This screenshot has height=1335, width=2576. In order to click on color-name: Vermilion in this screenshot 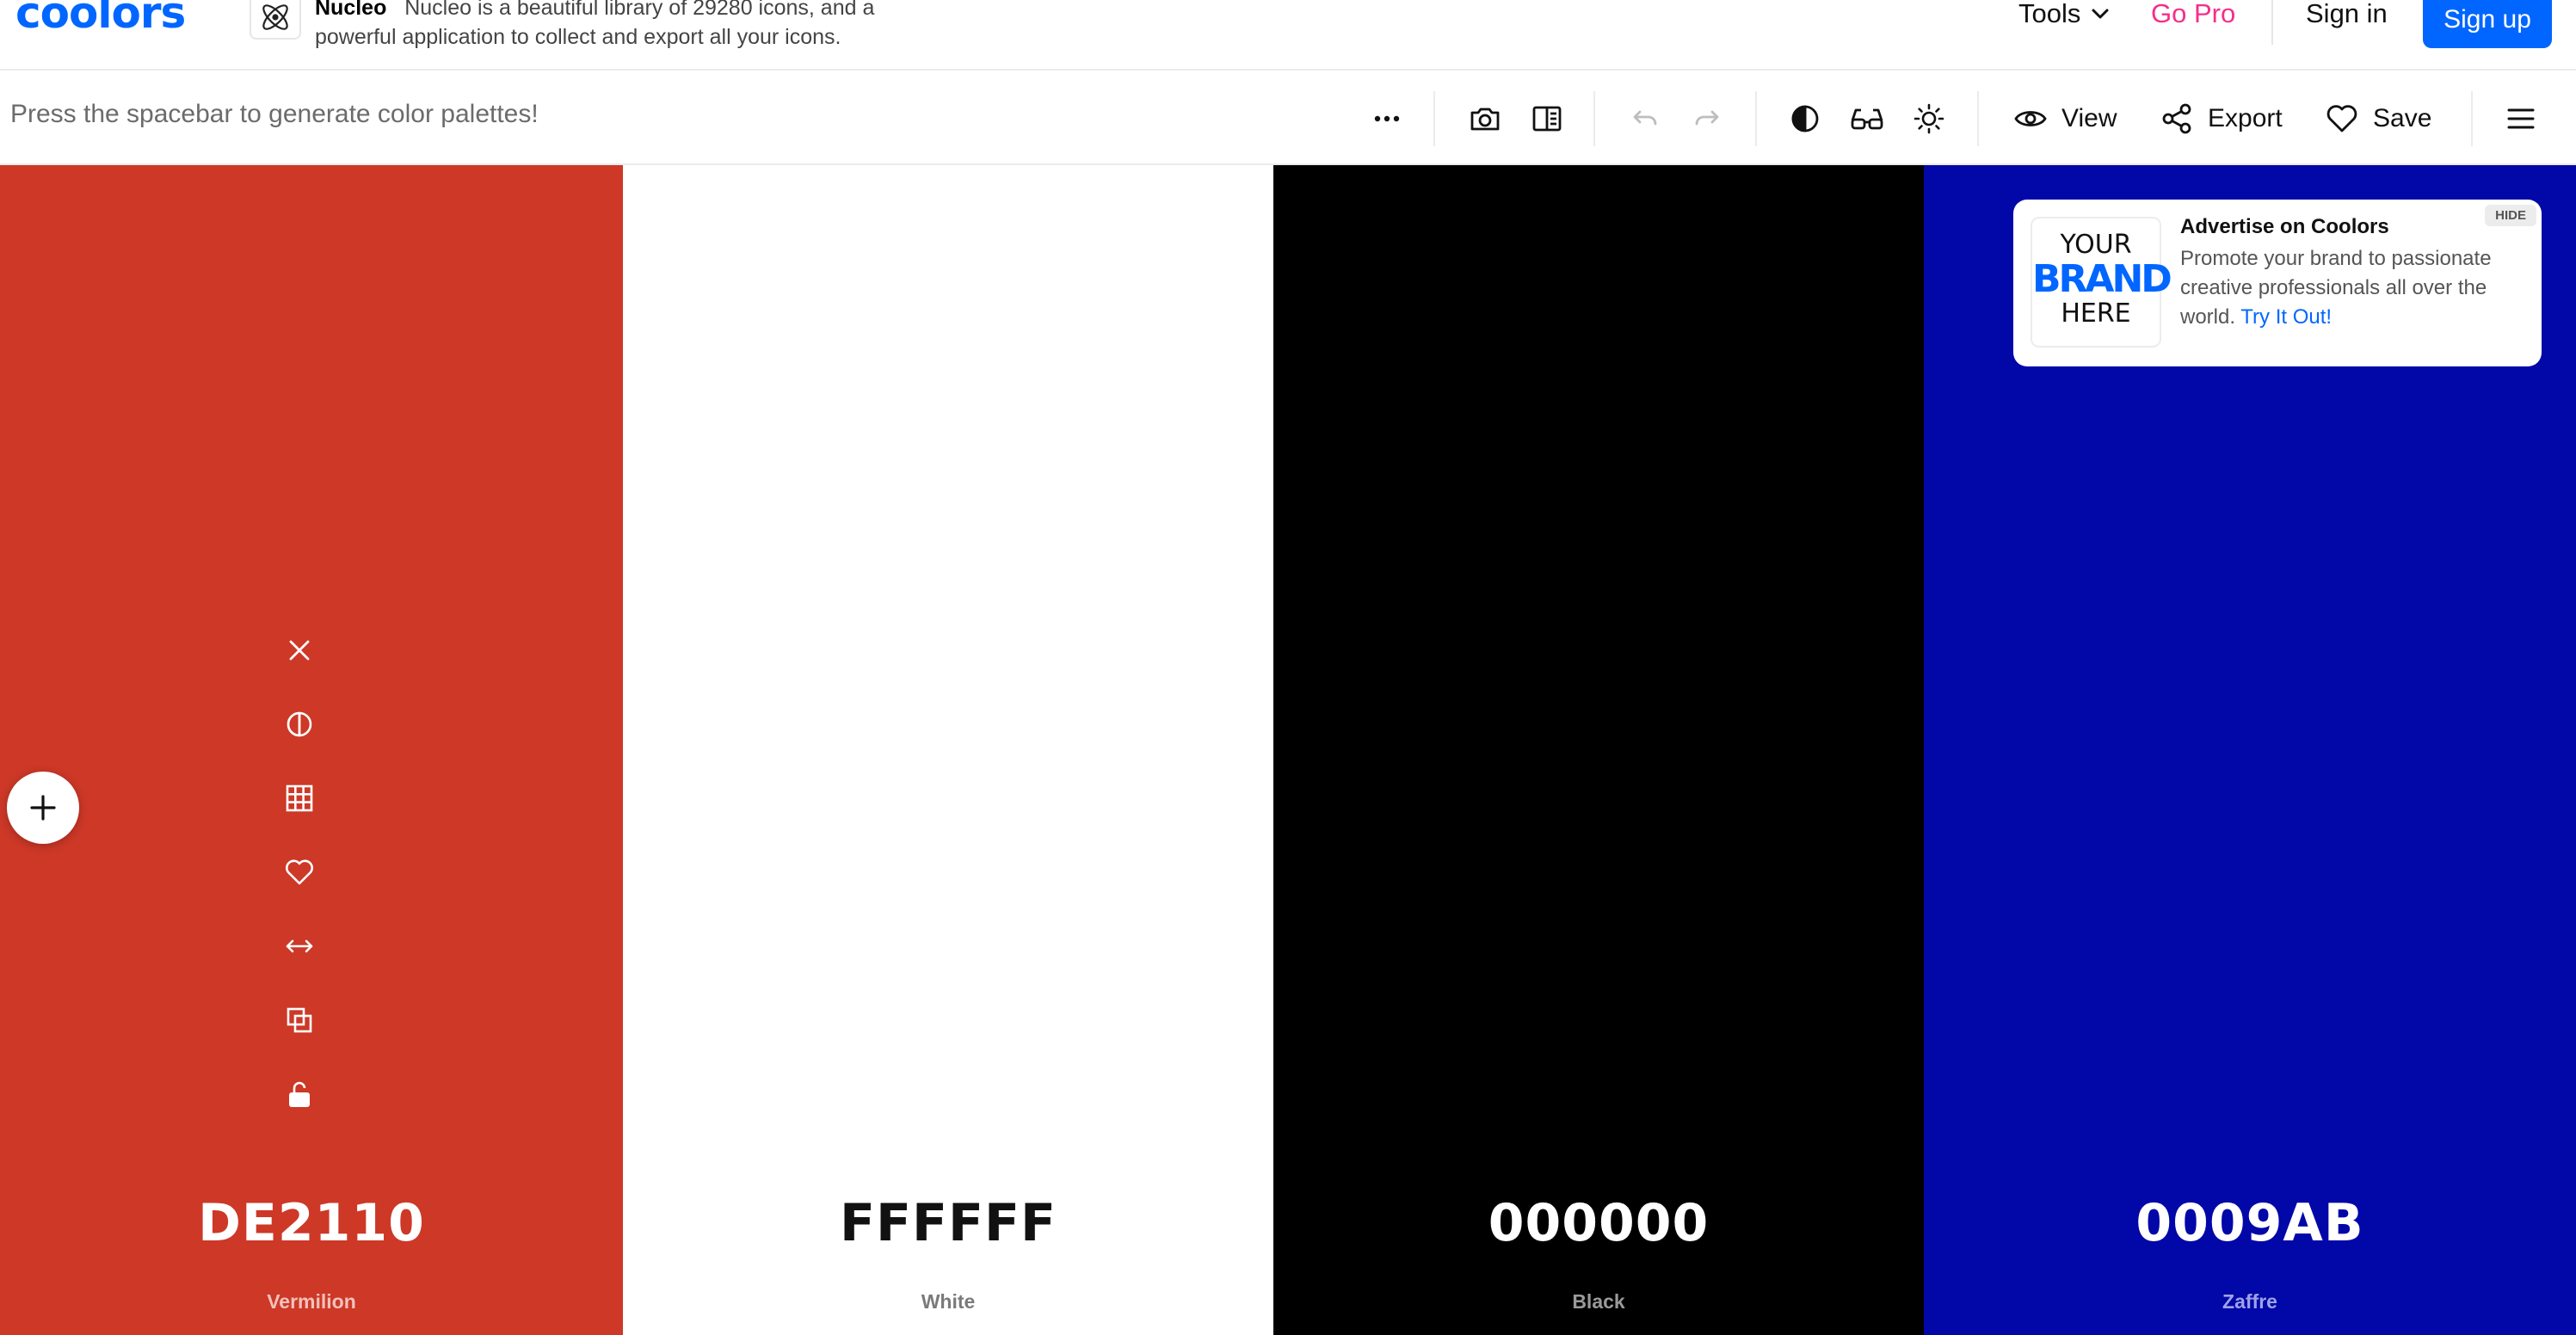, I will do `click(311, 1302)`.